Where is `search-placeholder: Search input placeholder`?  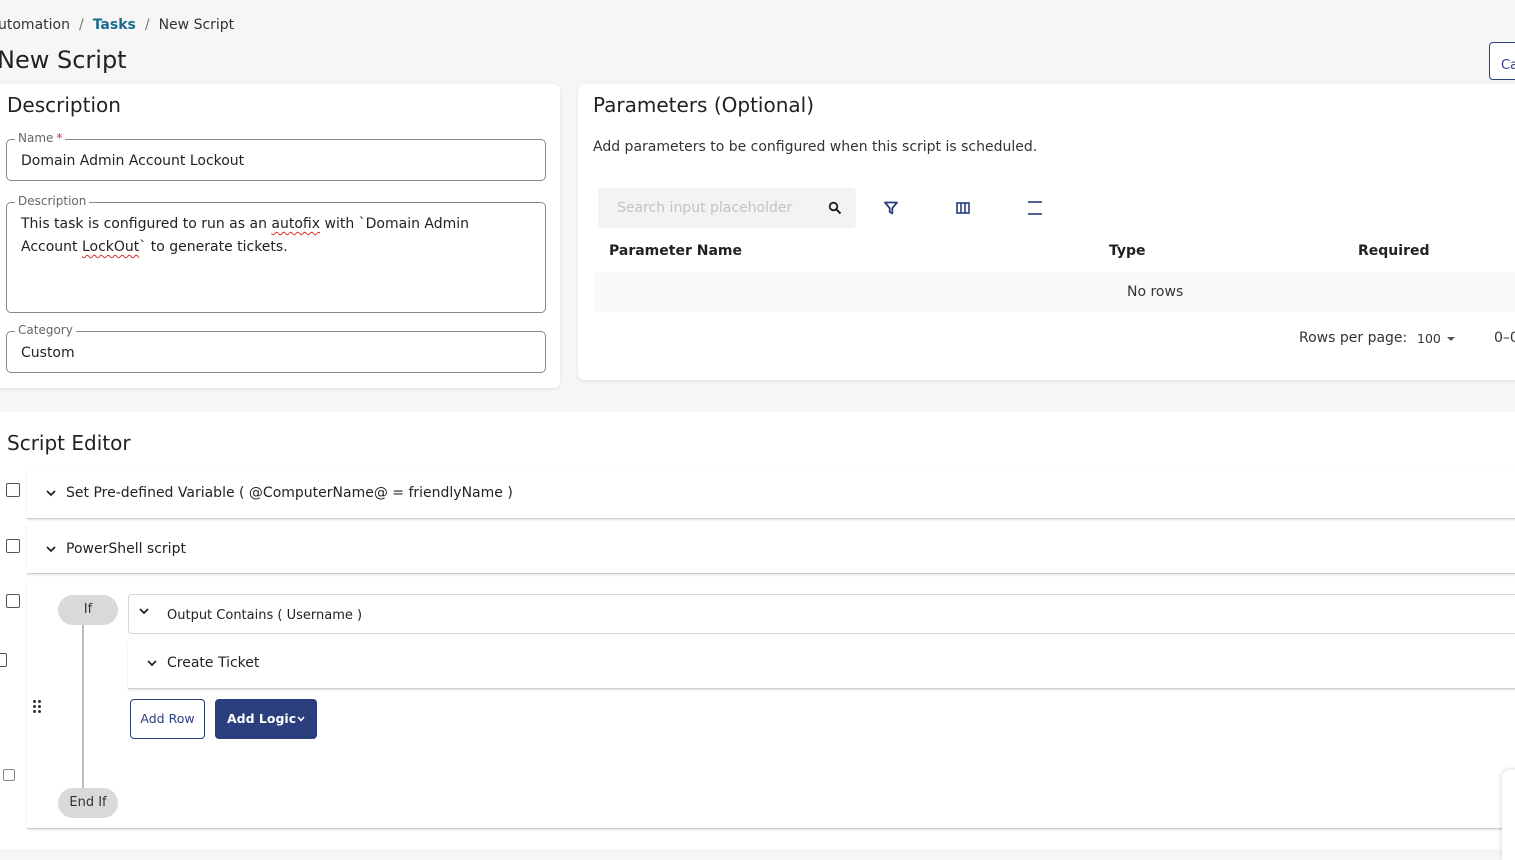 search-placeholder: Search input placeholder is located at coordinates (705, 208).